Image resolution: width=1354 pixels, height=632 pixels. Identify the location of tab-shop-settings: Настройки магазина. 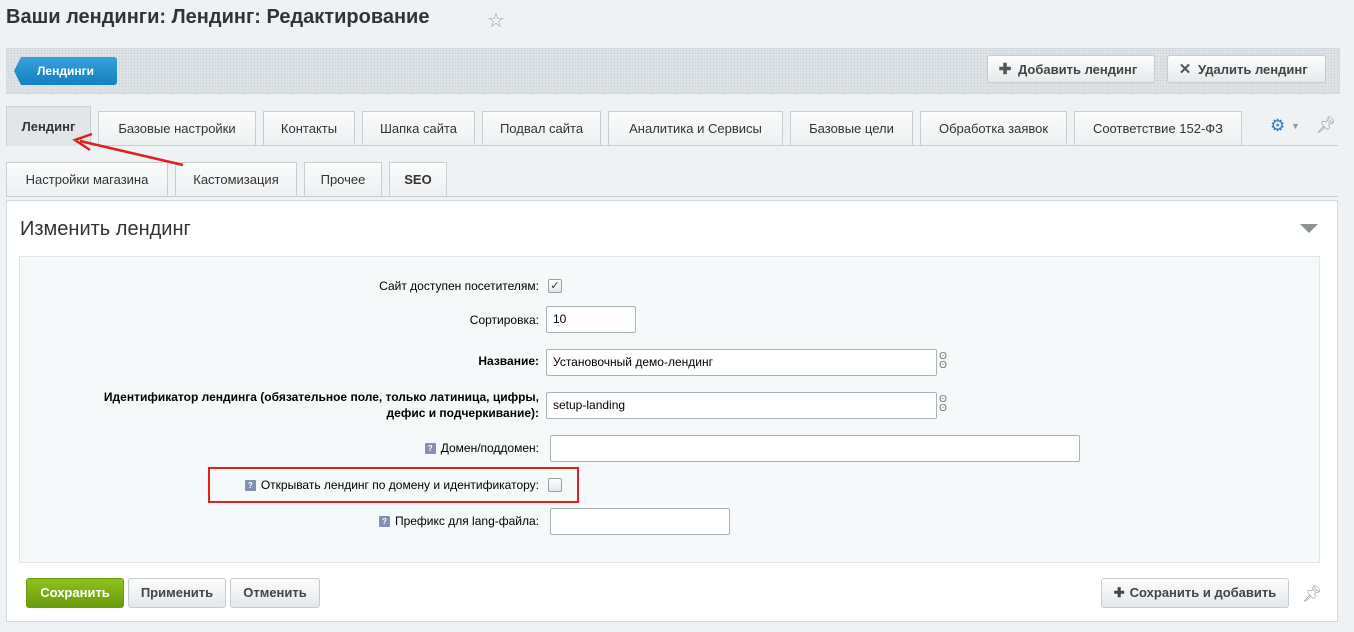
(87, 179).